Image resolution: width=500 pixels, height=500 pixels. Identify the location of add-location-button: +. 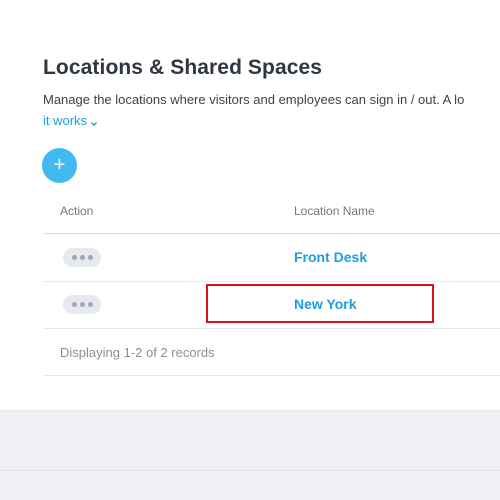
(59, 165).